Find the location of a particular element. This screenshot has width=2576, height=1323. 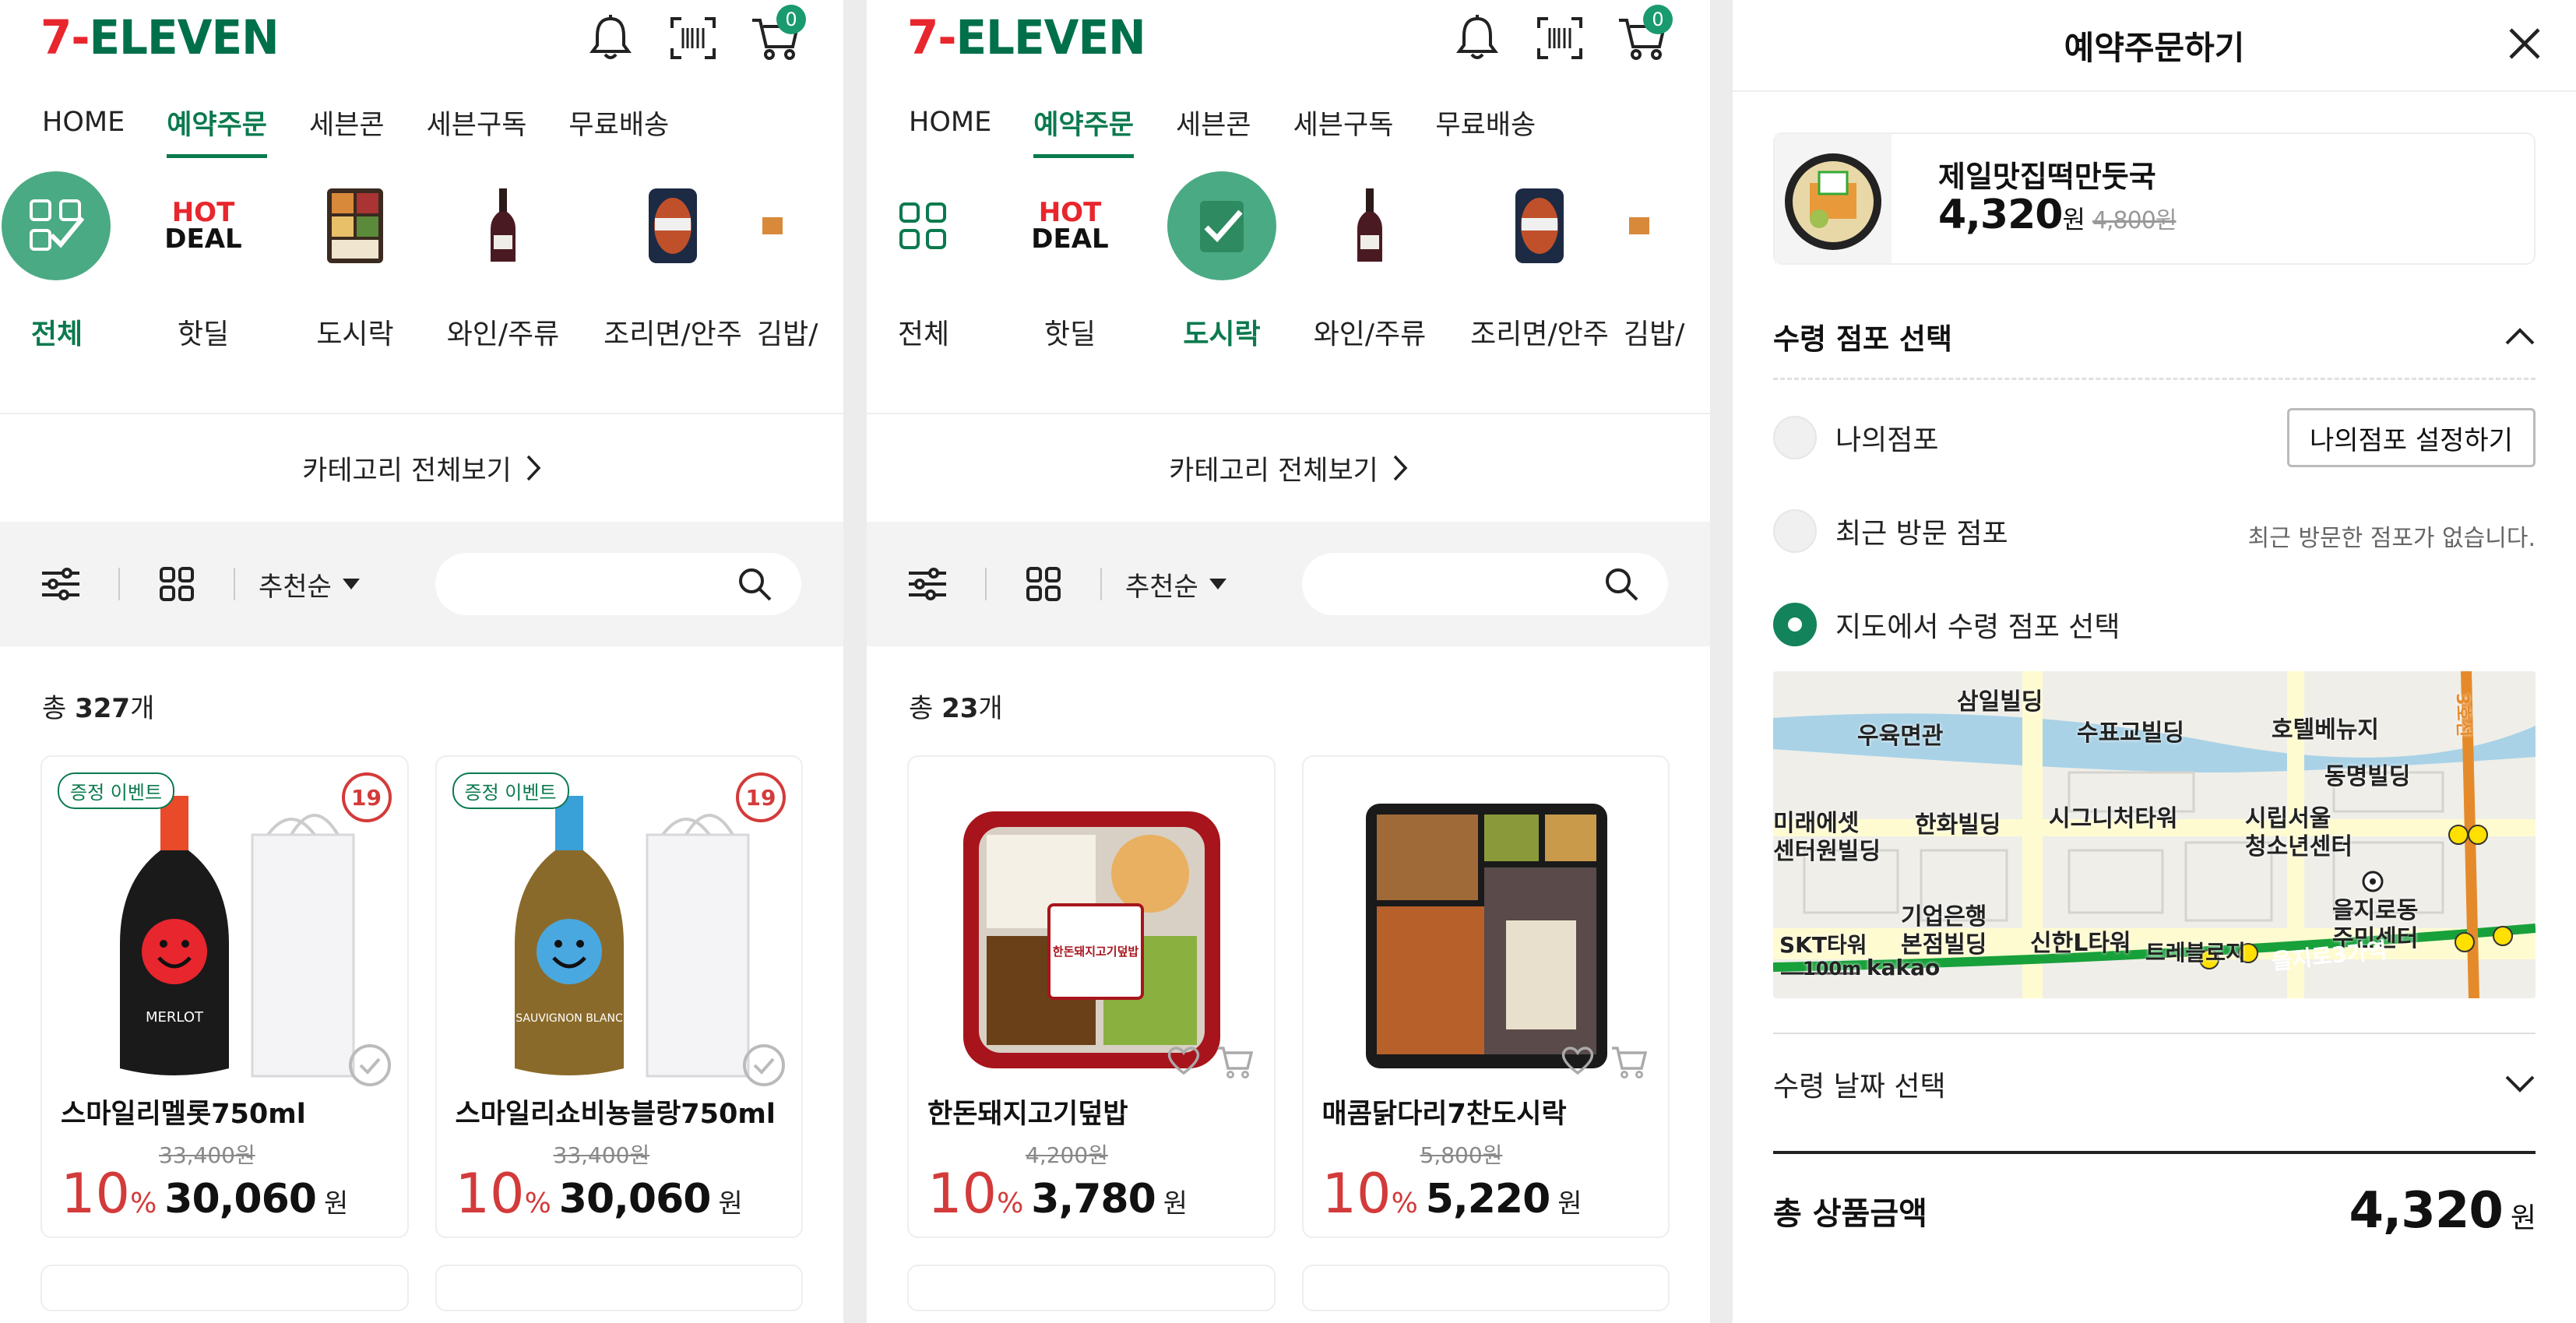

option-my-store: 나의점포 나의점포 설정하기 is located at coordinates (2154, 437).